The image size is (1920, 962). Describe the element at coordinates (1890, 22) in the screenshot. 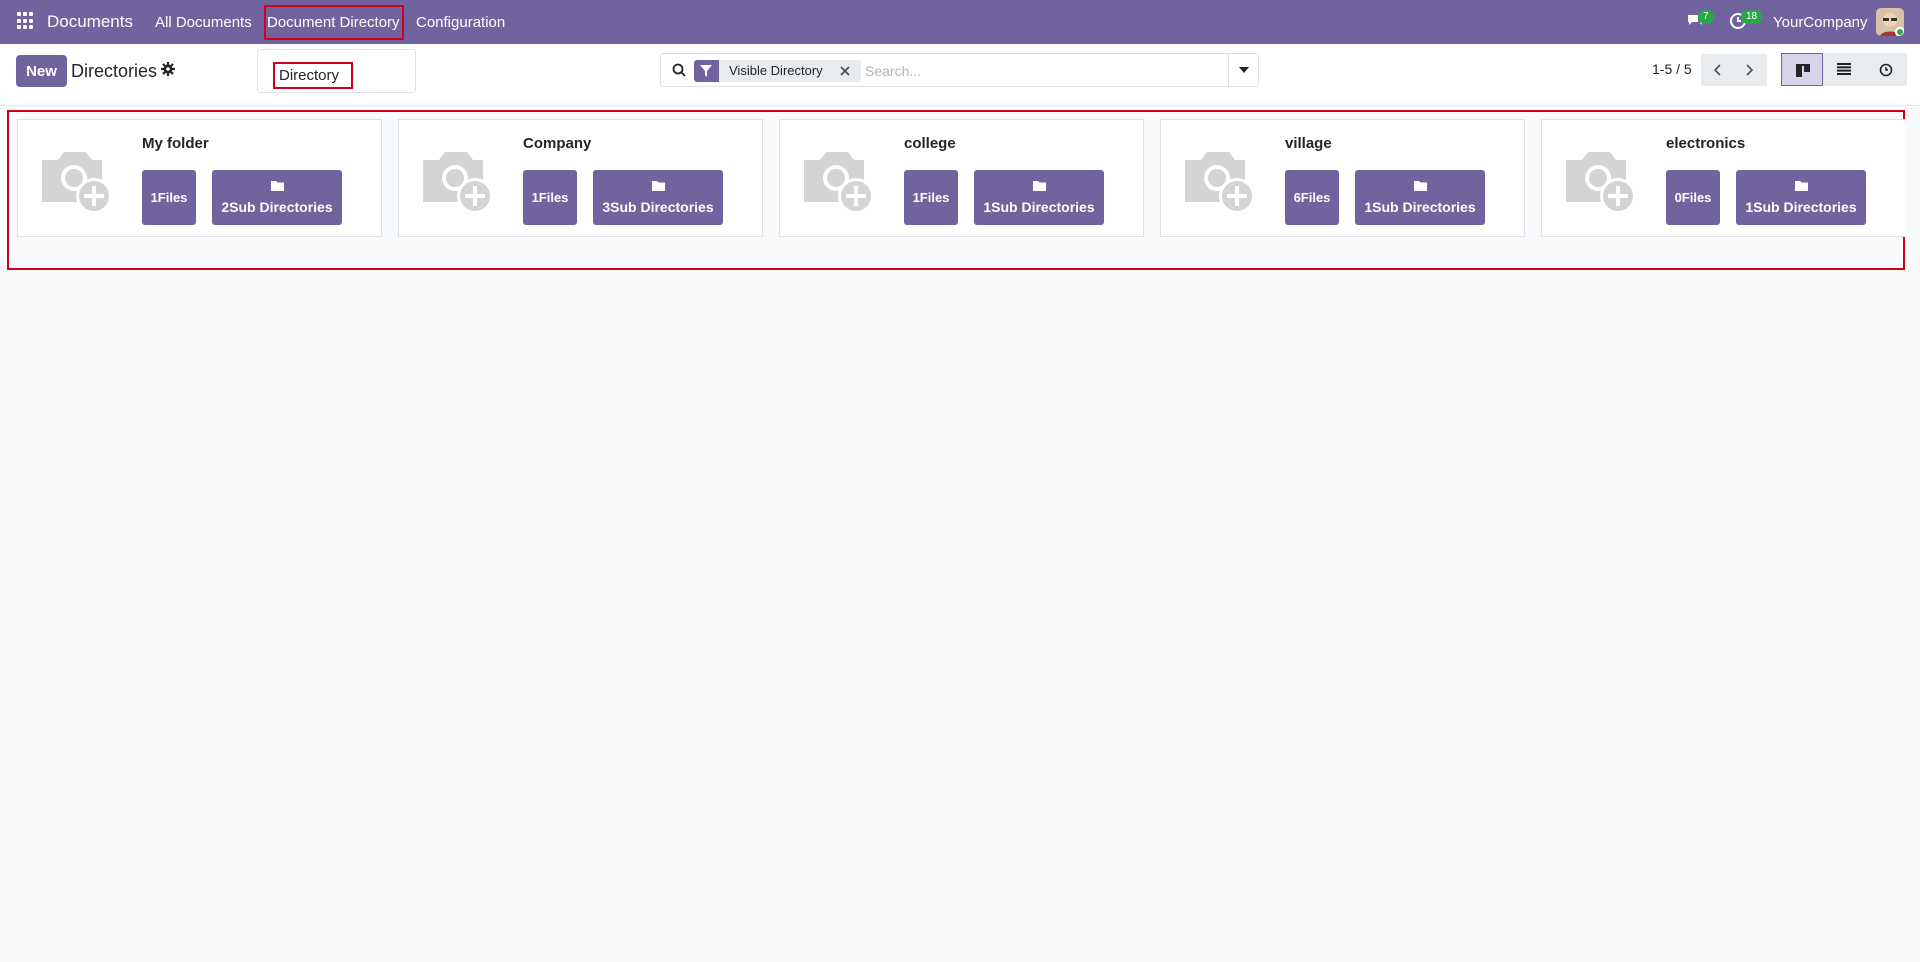

I see `user-avatar` at that location.